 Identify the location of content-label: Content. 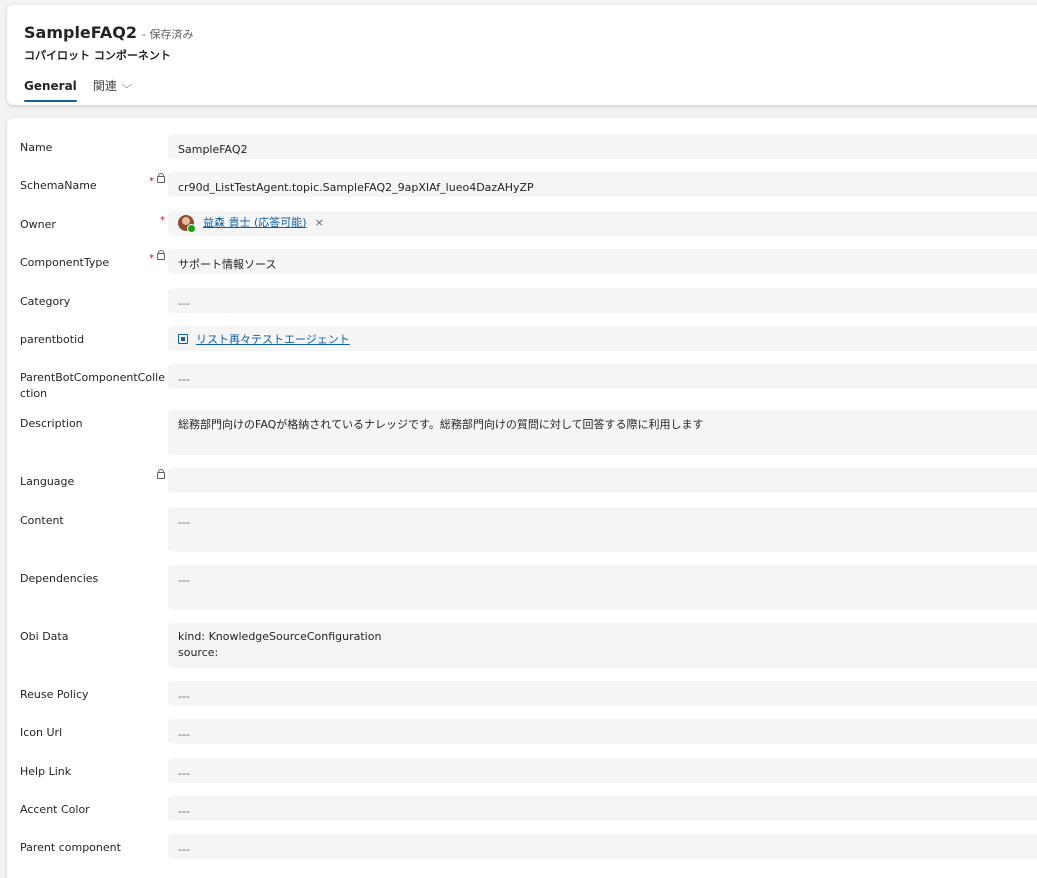
(42, 520).